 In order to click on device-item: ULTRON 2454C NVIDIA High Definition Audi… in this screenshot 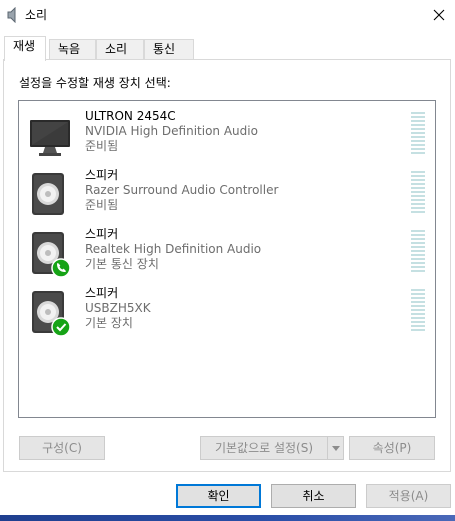, I will do `click(227, 137)`.